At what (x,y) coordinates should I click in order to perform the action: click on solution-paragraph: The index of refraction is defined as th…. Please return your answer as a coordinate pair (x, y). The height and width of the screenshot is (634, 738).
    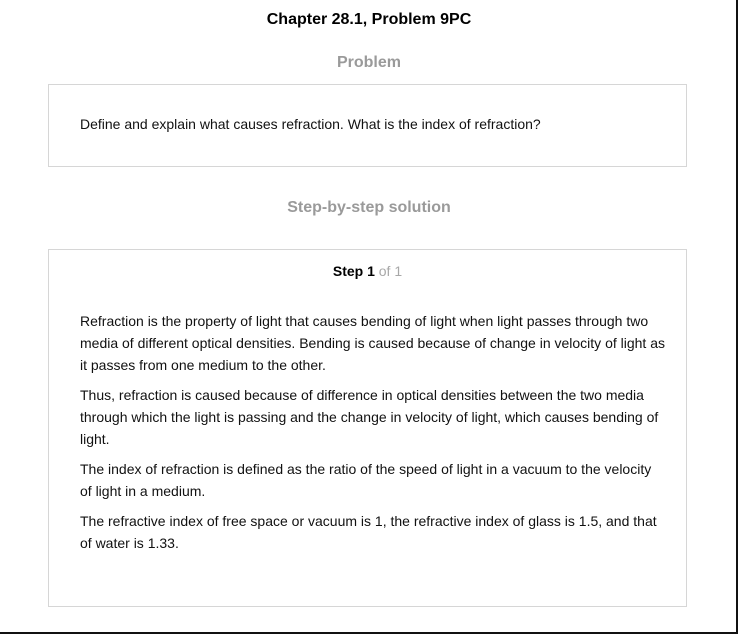
    Looking at the image, I should click on (366, 480).